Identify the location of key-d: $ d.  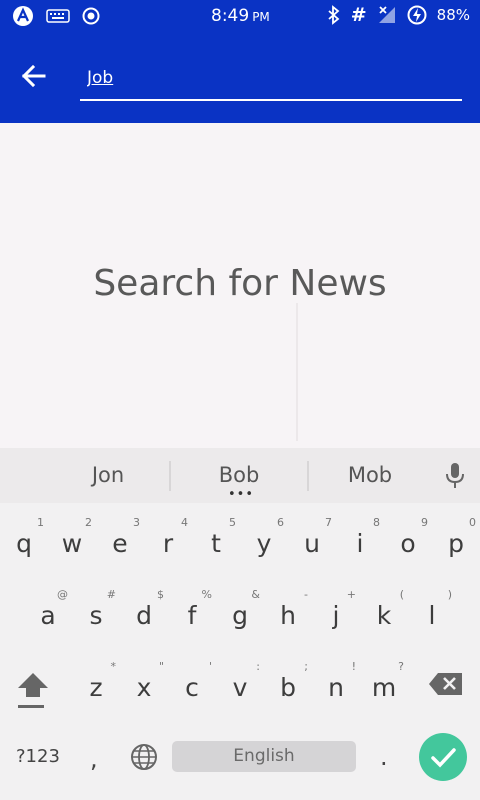
(144, 613).